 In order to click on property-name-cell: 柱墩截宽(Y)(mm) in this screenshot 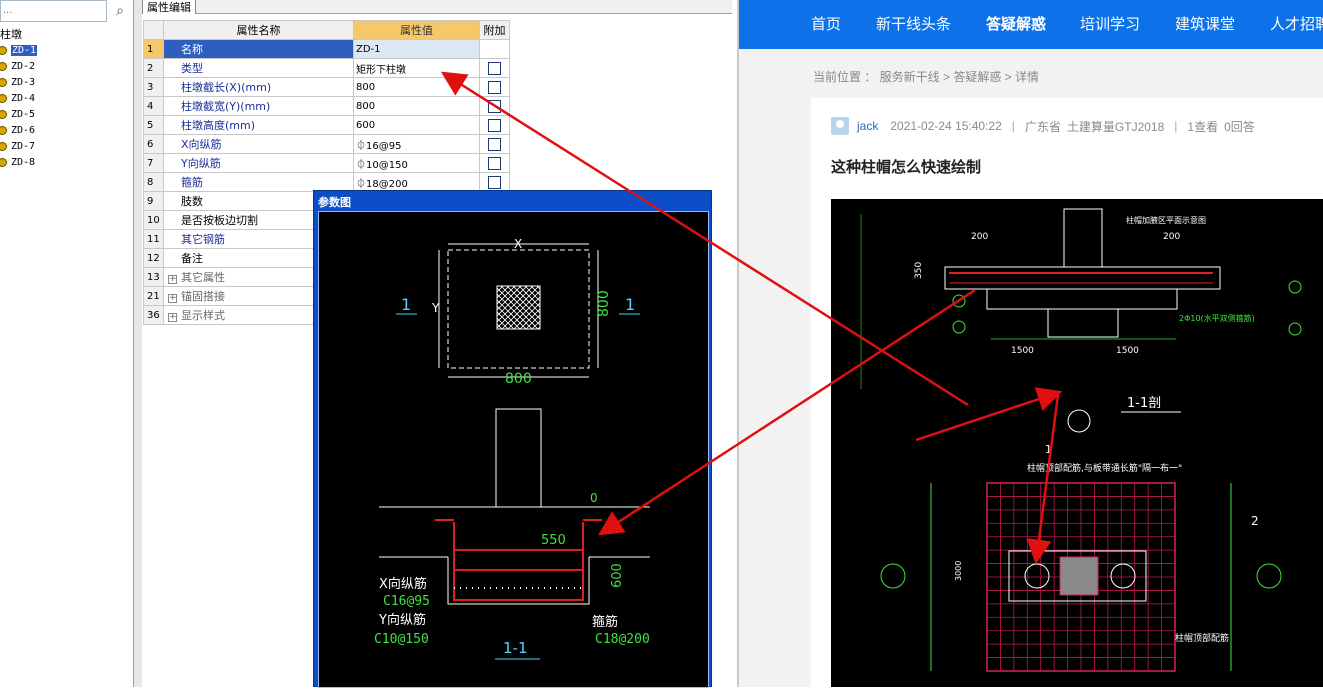, I will do `click(258, 106)`.